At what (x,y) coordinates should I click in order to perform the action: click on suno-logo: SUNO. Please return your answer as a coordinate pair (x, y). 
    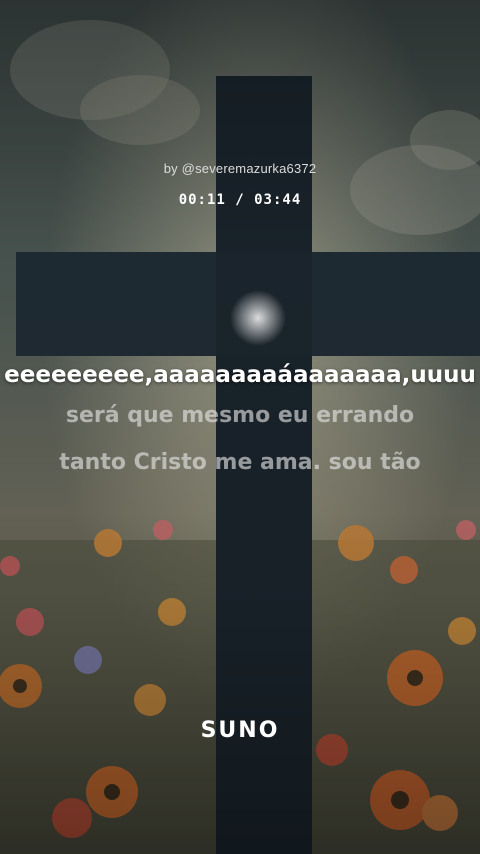
    Looking at the image, I should click on (240, 730).